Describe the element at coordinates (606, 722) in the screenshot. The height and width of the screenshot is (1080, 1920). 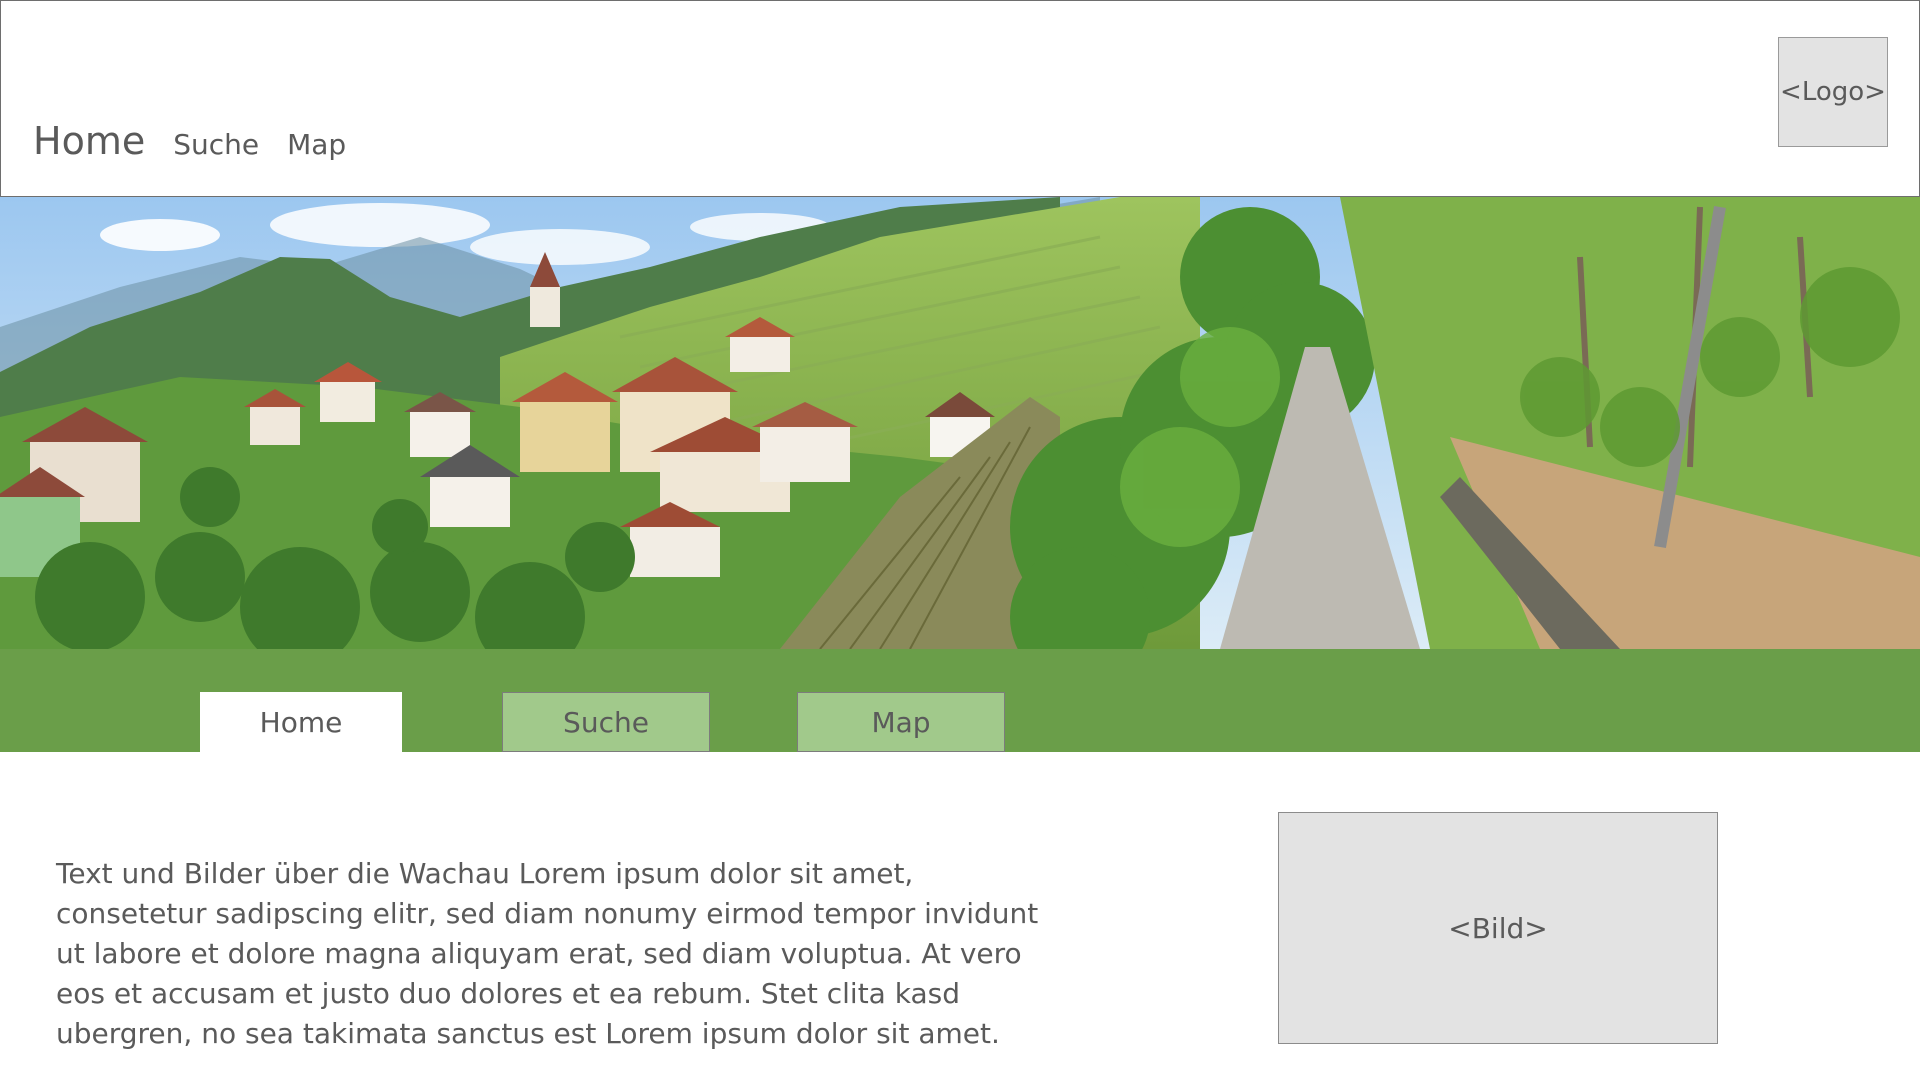
I see `tab-suche: Suche` at that location.